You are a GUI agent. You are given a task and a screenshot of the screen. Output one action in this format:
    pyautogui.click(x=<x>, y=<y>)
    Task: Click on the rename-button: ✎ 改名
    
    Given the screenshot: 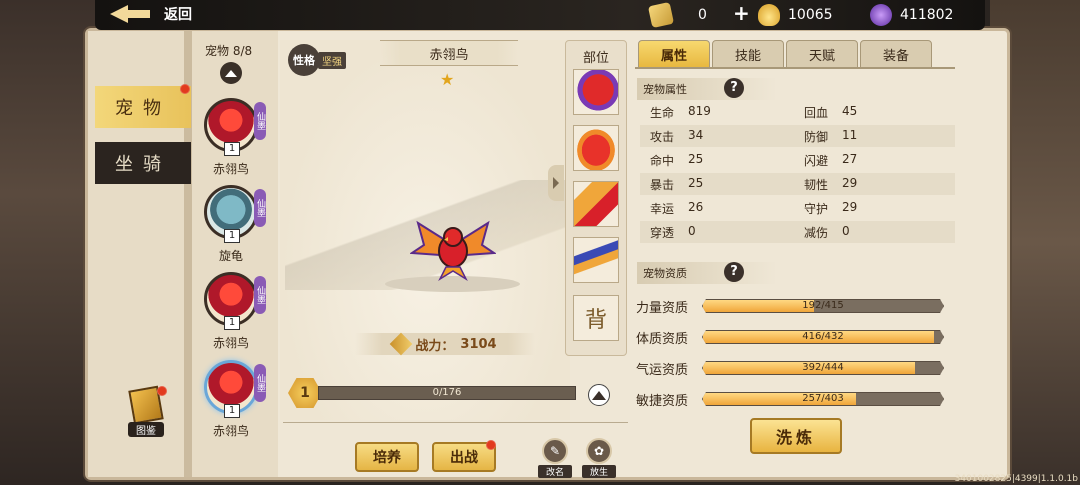 What is the action you would take?
    pyautogui.click(x=555, y=458)
    